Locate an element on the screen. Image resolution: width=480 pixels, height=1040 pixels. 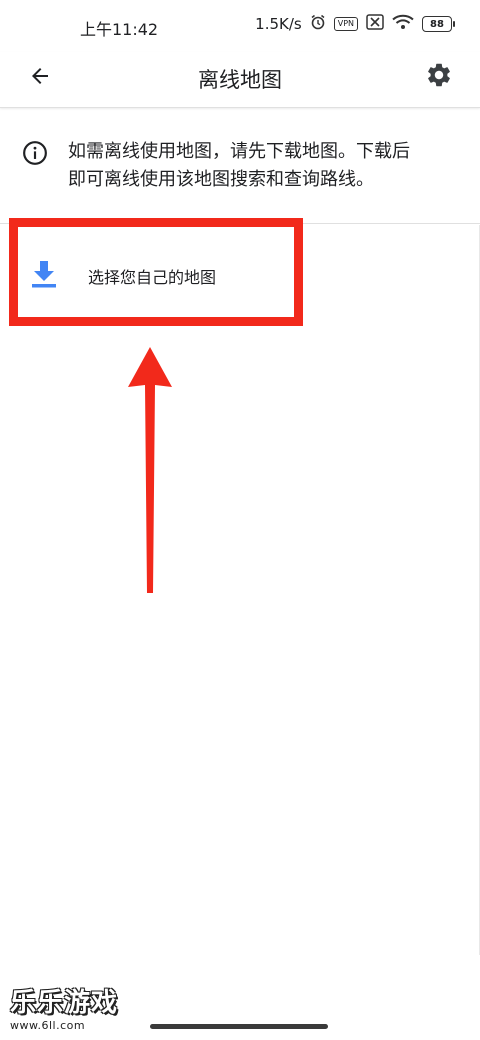
watermark: 乐乐游戏 www.6ll.com is located at coordinates (70, 1007).